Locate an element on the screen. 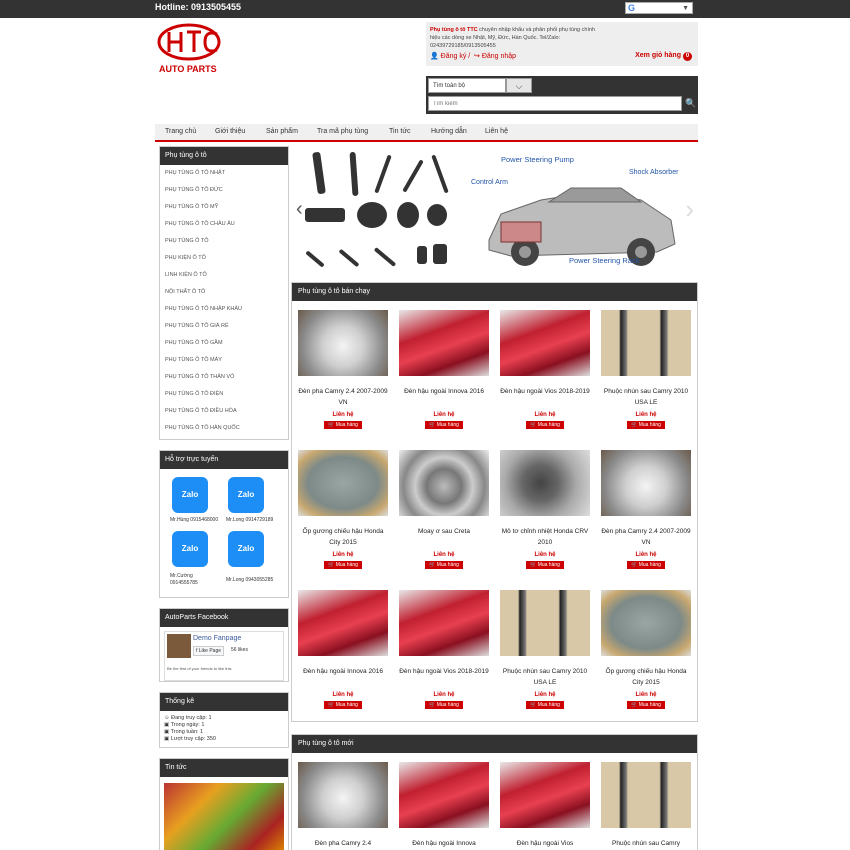 The height and width of the screenshot is (850, 850). product-name: Phuộc nhún sau Camry is located at coordinates (646, 844).